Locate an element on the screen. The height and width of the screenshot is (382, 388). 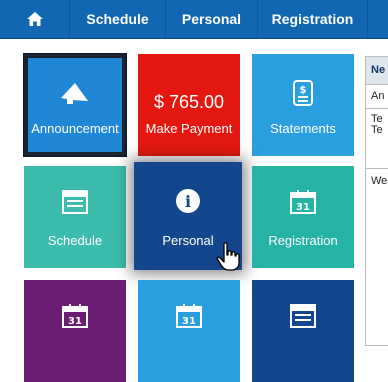
nav-home is located at coordinates (35, 19).